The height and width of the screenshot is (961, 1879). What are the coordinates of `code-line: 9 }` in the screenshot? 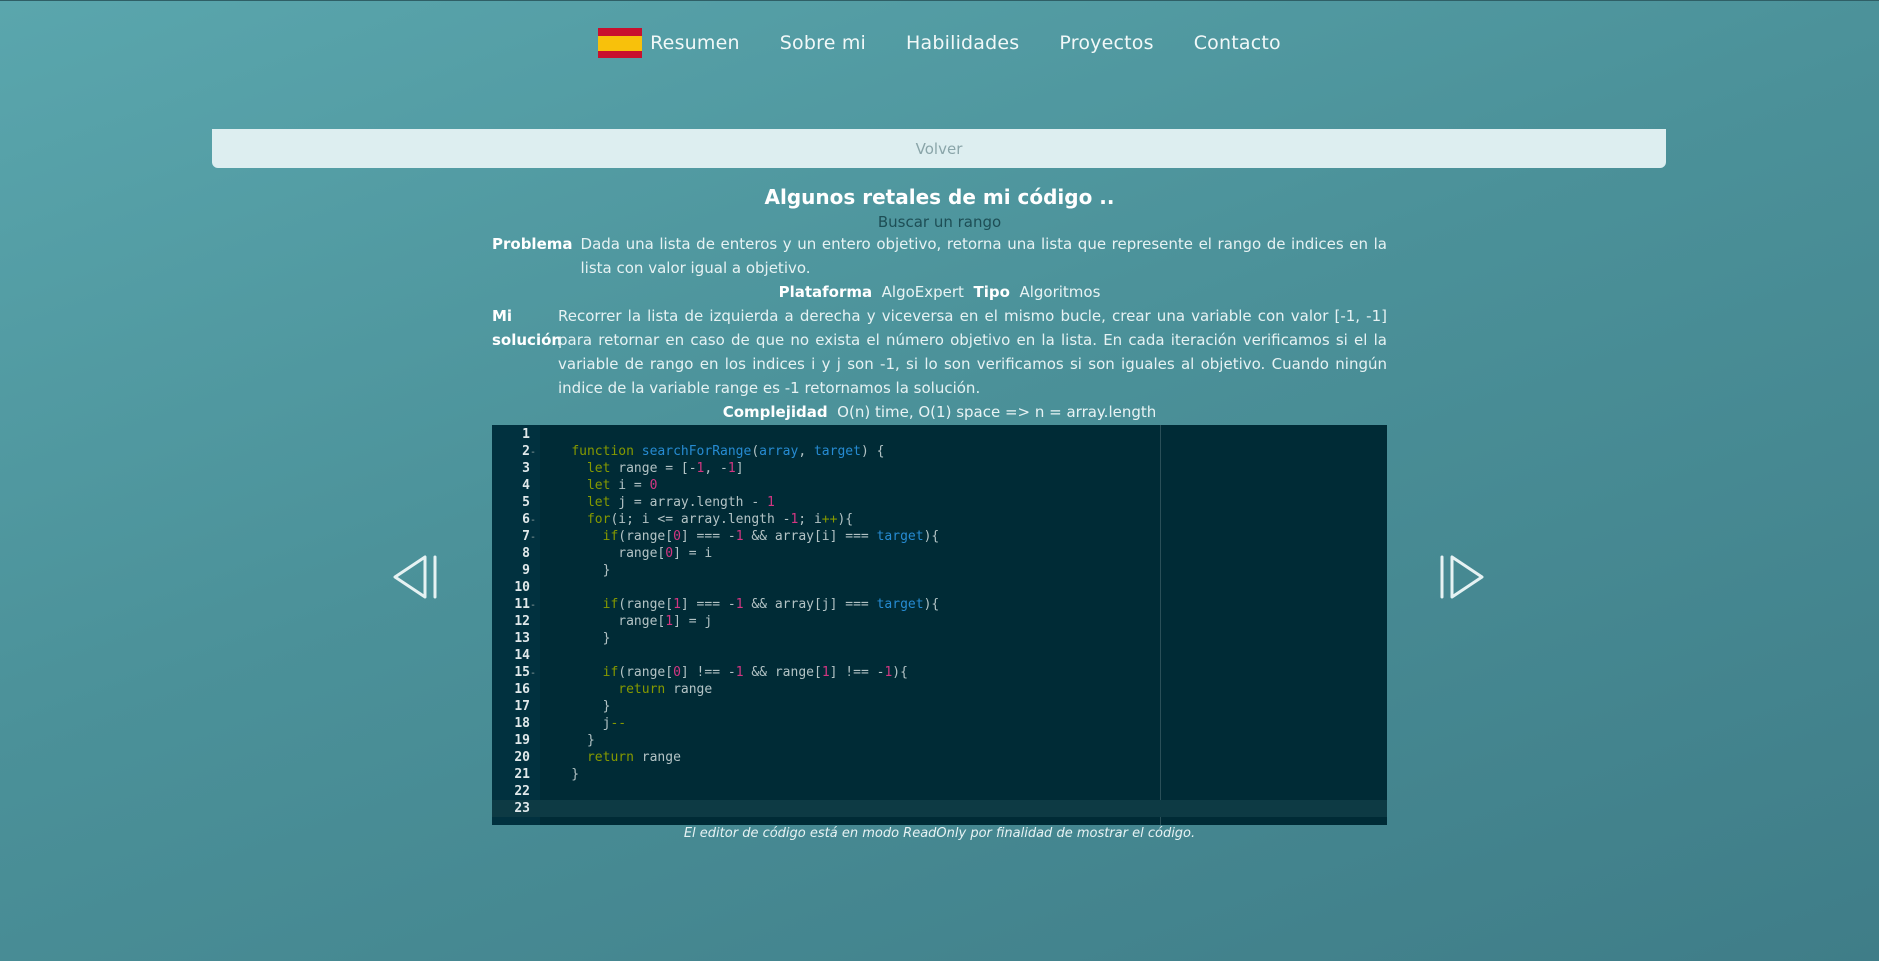 It's located at (939, 570).